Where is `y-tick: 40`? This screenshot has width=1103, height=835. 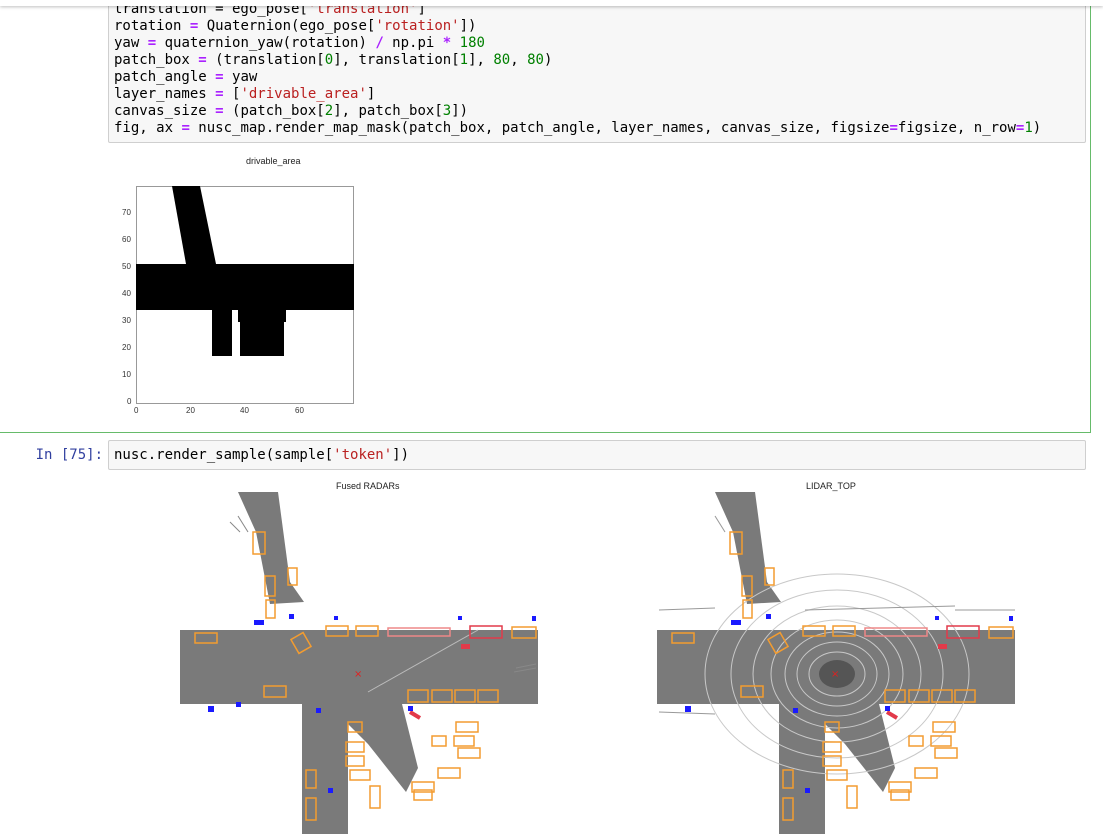
y-tick: 40 is located at coordinates (126, 293).